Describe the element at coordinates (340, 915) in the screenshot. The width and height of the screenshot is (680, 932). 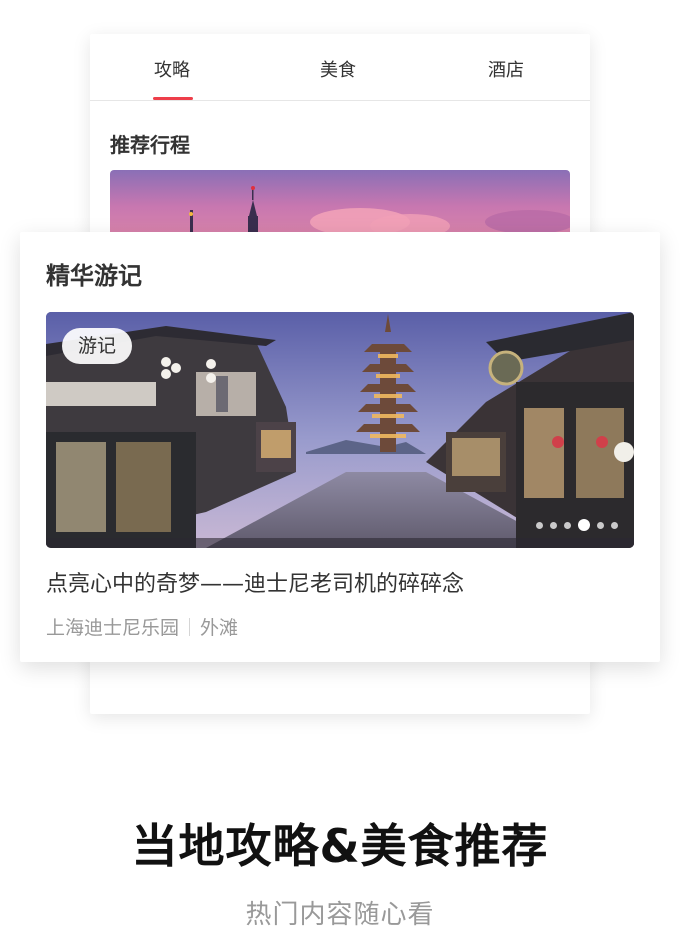
I see `promo-subline: 热门内容随心看` at that location.